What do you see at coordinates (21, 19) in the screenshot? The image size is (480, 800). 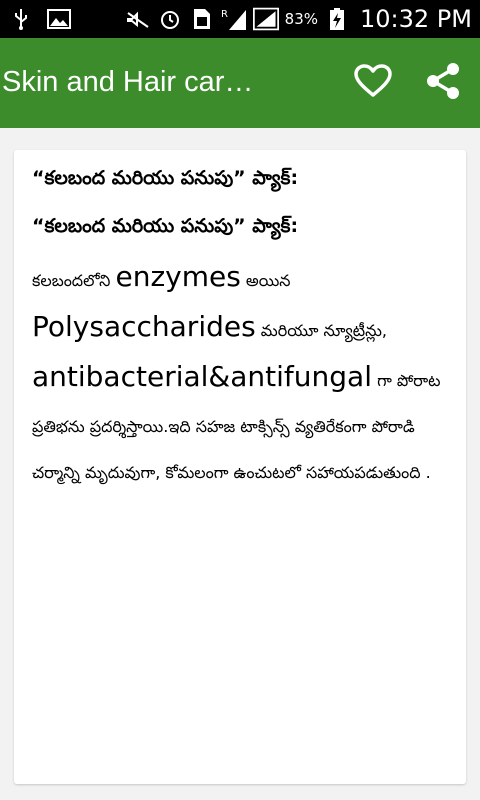 I see `usb-icon` at bounding box center [21, 19].